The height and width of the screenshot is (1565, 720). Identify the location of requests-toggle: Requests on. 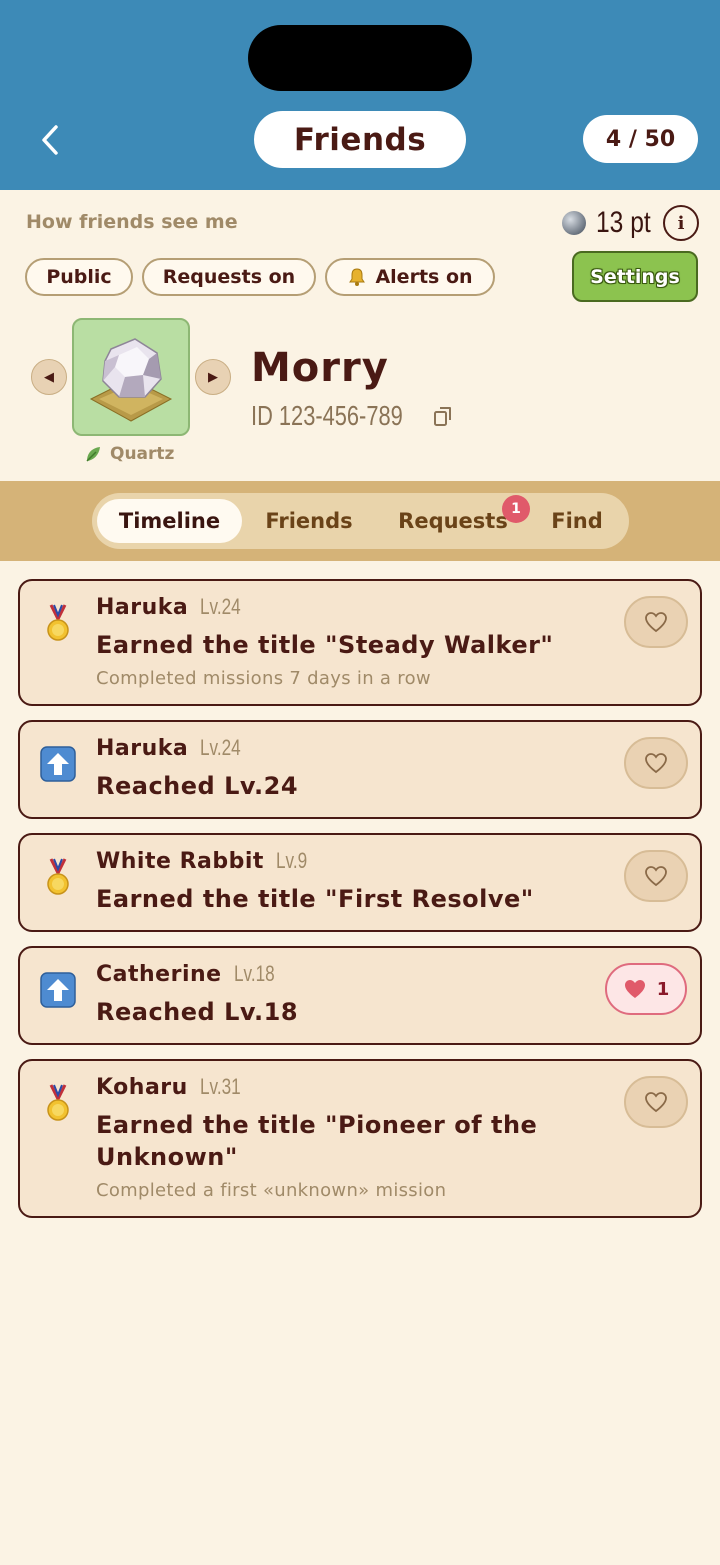
(229, 277).